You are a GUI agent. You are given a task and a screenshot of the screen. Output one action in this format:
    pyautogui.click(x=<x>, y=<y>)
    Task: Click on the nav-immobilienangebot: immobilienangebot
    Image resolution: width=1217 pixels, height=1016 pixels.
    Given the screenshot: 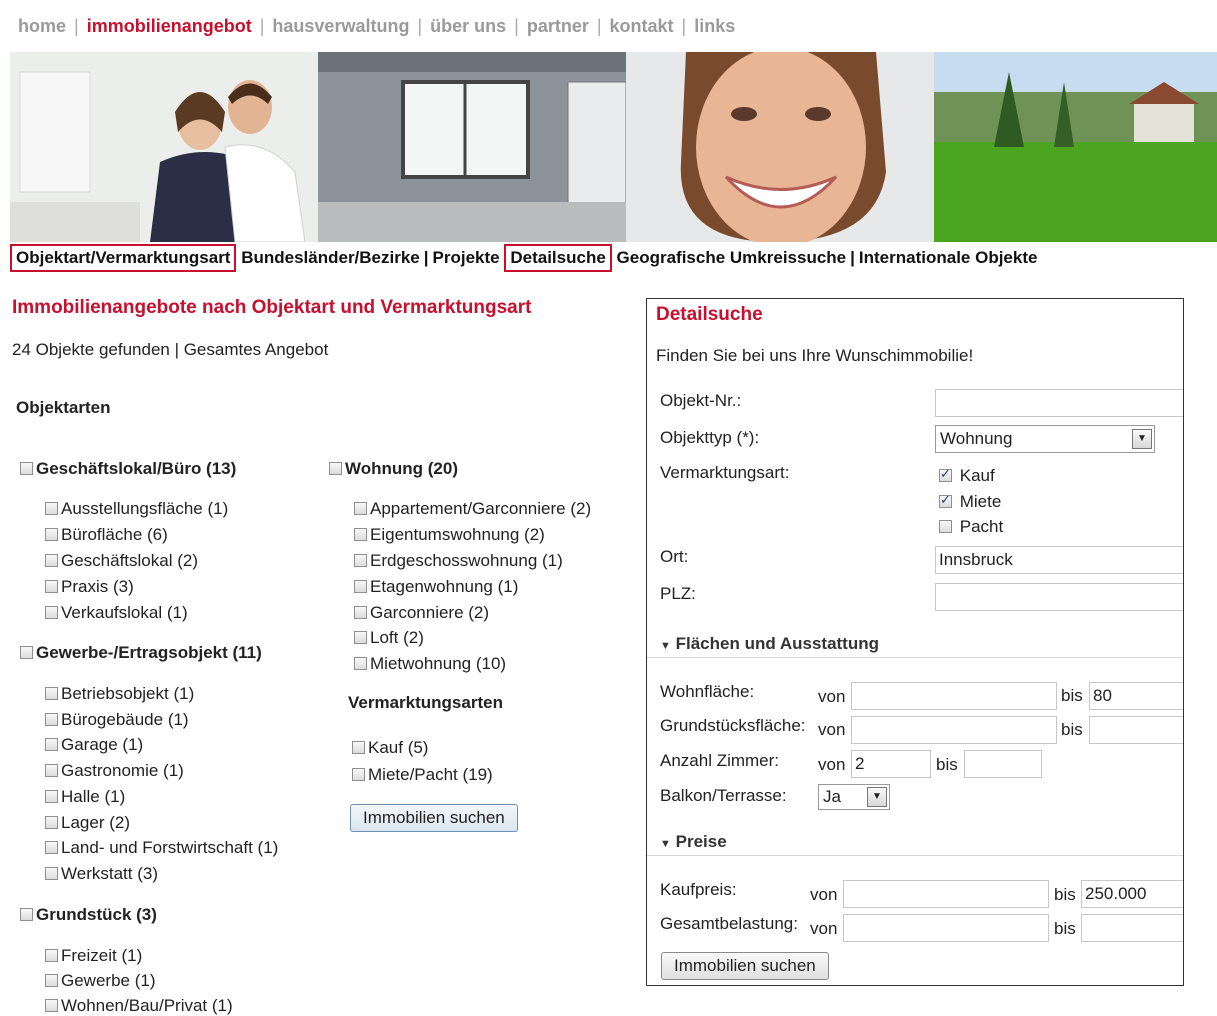 What is the action you would take?
    pyautogui.click(x=169, y=26)
    